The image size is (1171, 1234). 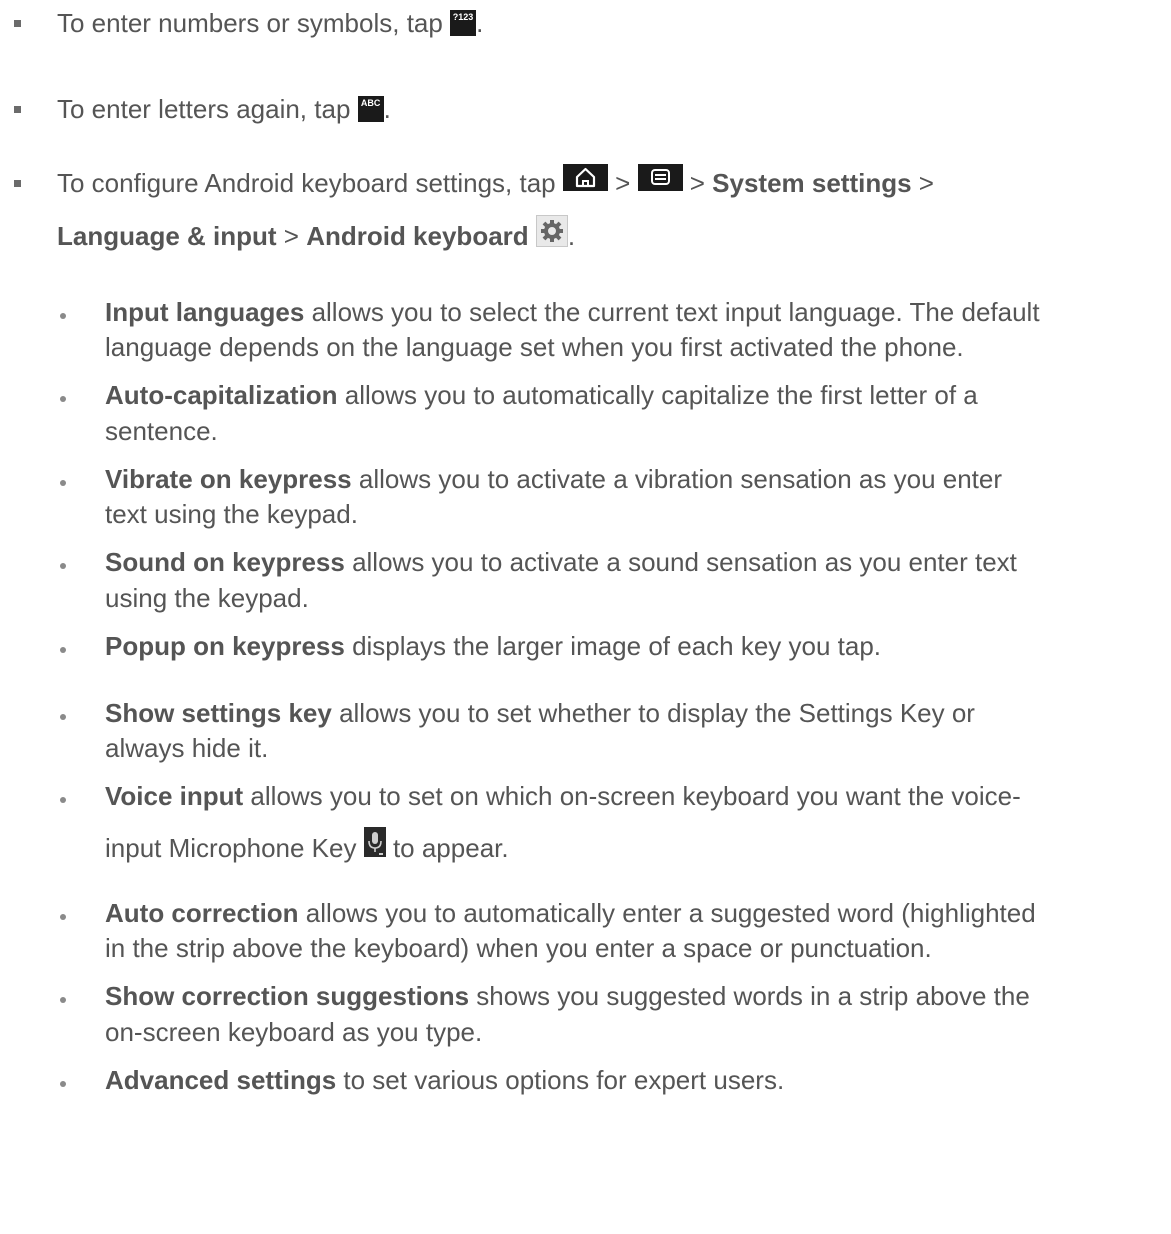 What do you see at coordinates (254, 23) in the screenshot?
I see `bullet-text: To enter numbers or symbols, tap` at bounding box center [254, 23].